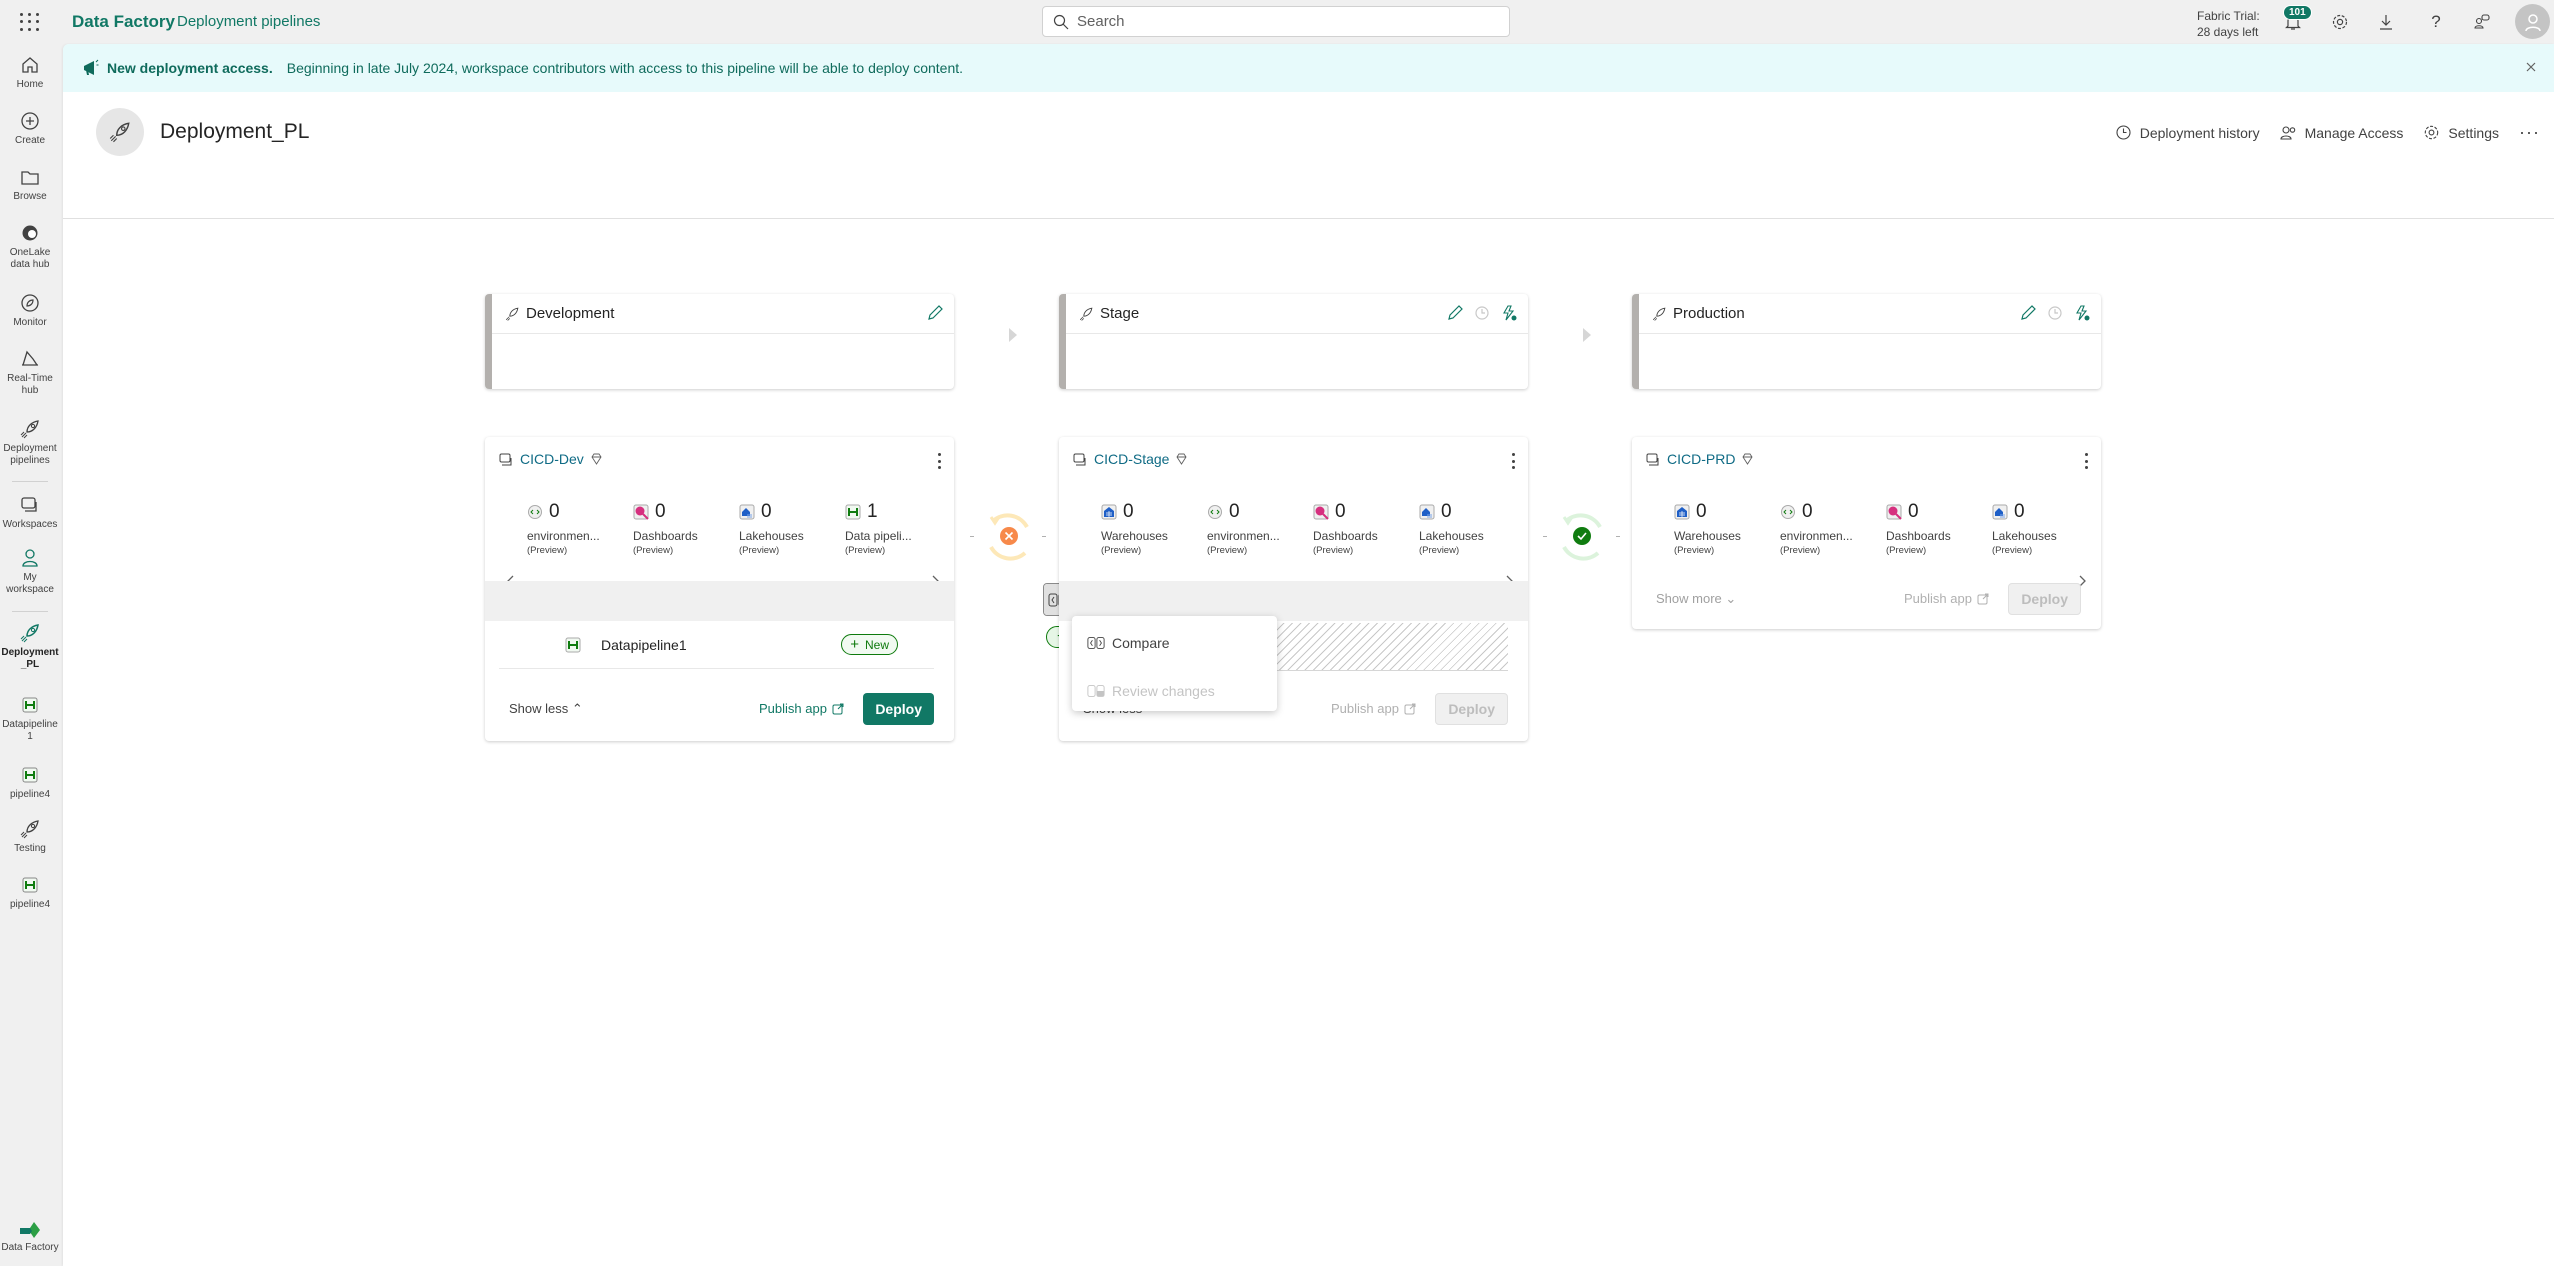  I want to click on help-button: ?, so click(2436, 22).